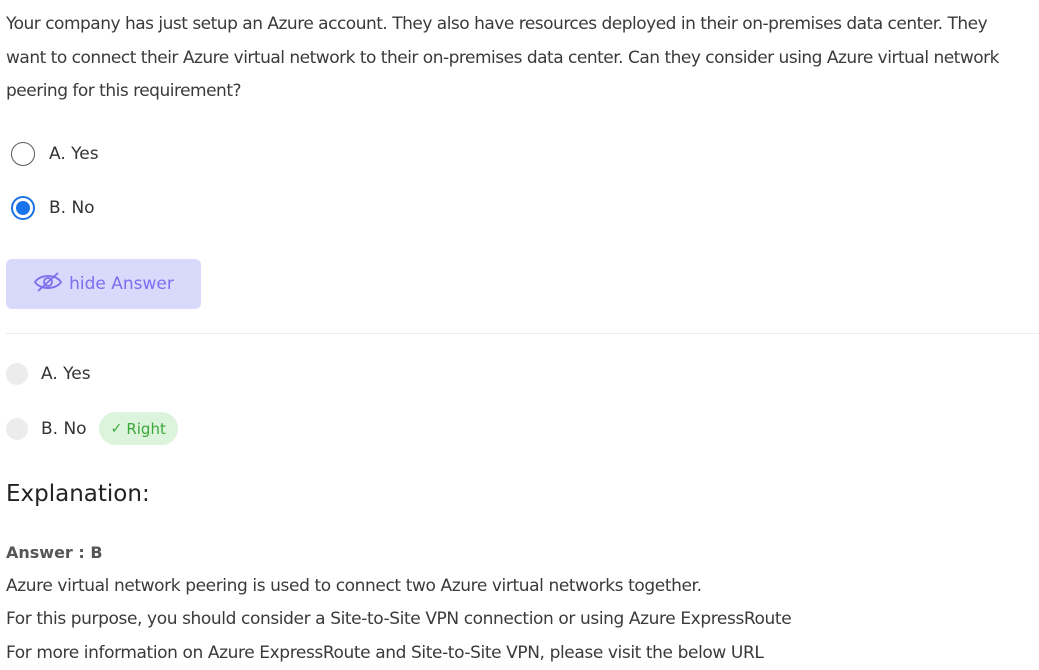 The height and width of the screenshot is (670, 1039). I want to click on hide-answer-button: hide Answer, so click(103, 284).